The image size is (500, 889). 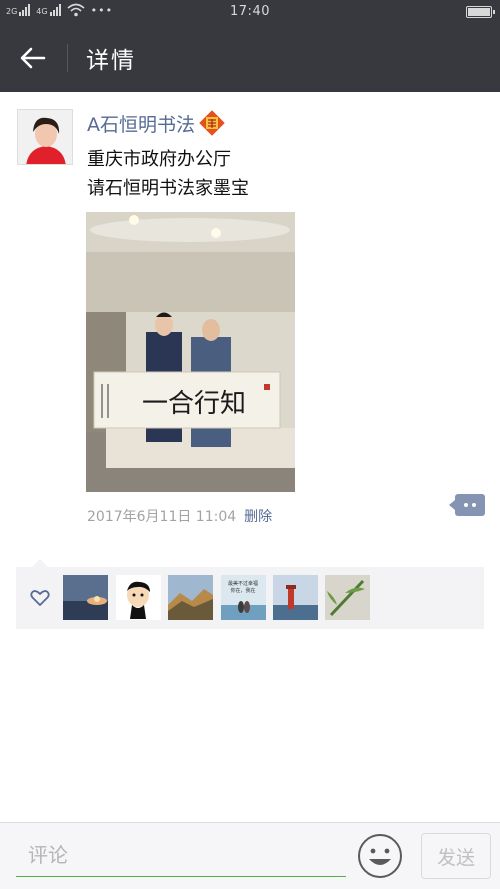 I want to click on liker-avatar: 最美不过幸福 你在，我在, so click(x=243, y=597).